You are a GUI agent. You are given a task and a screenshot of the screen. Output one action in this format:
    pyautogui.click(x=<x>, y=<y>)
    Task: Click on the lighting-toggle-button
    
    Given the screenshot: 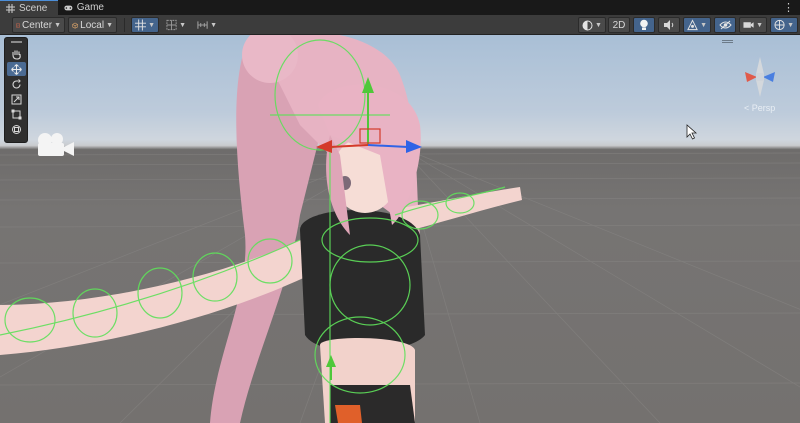 What is the action you would take?
    pyautogui.click(x=644, y=25)
    